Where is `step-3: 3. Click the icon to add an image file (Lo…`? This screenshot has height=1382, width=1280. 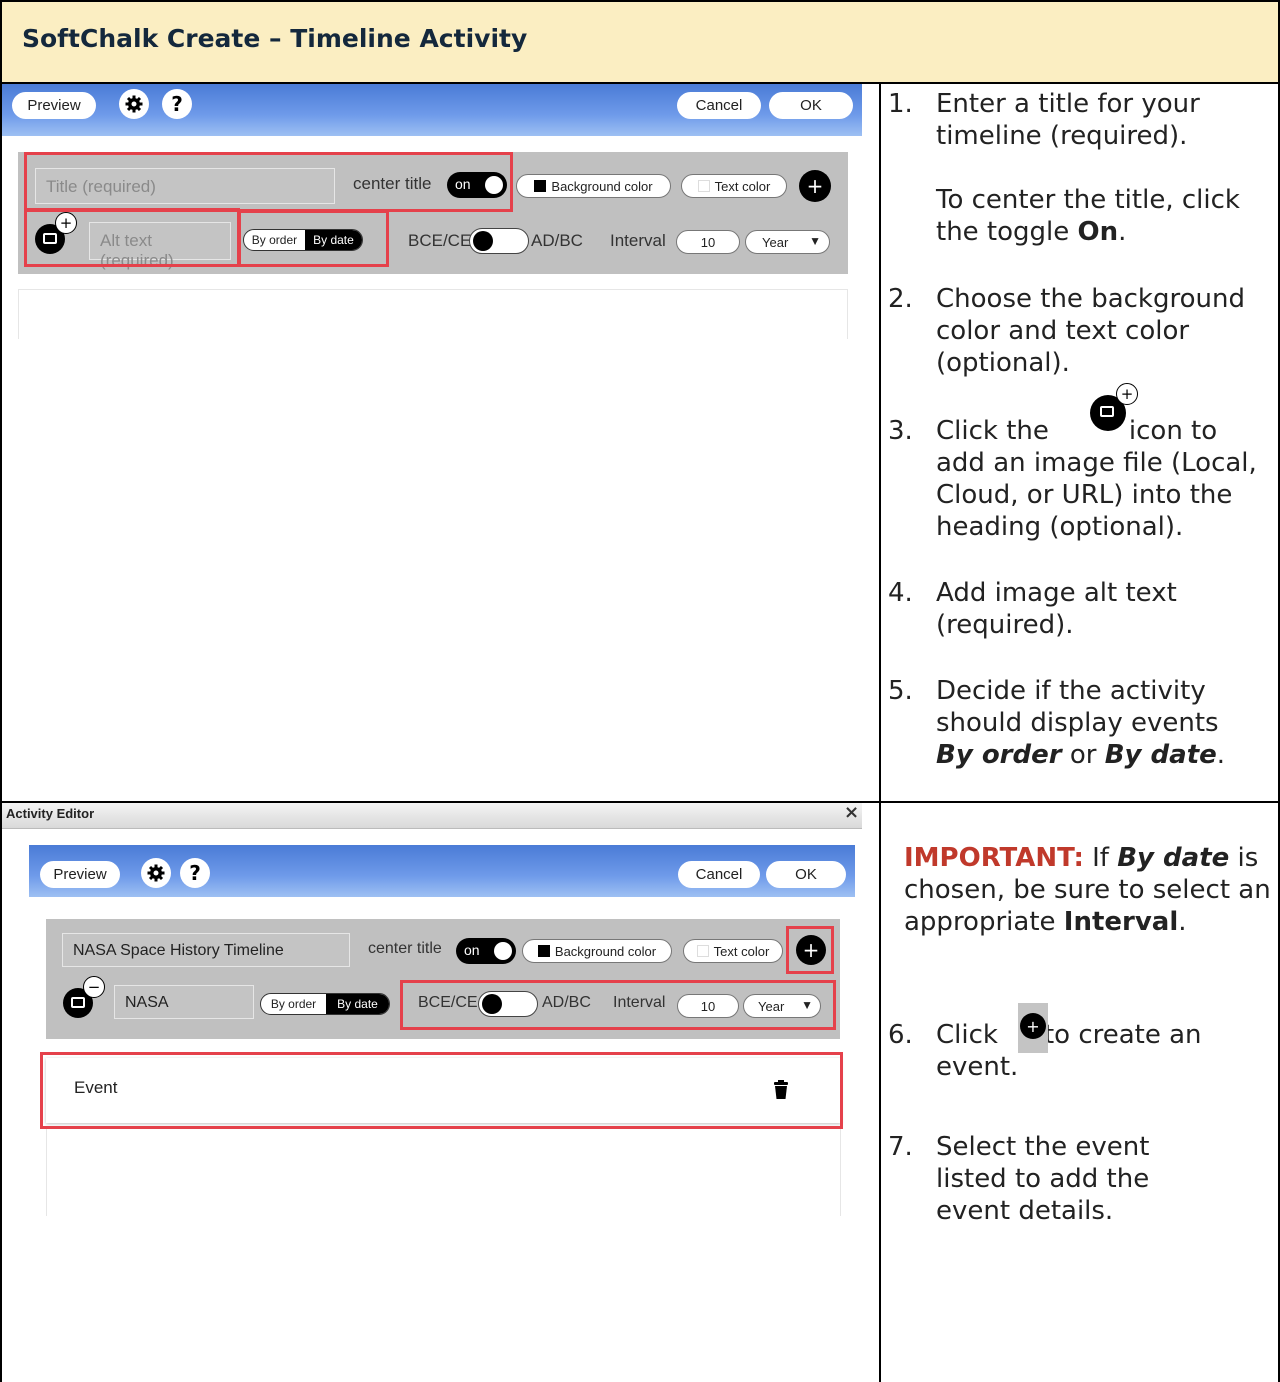
step-3: 3. Click the icon to add an image file (Lo… is located at coordinates (1080, 490).